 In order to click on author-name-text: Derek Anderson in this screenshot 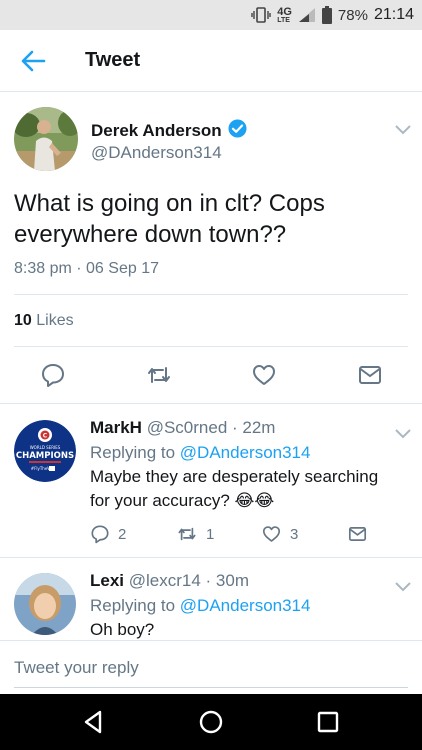, I will do `click(156, 130)`.